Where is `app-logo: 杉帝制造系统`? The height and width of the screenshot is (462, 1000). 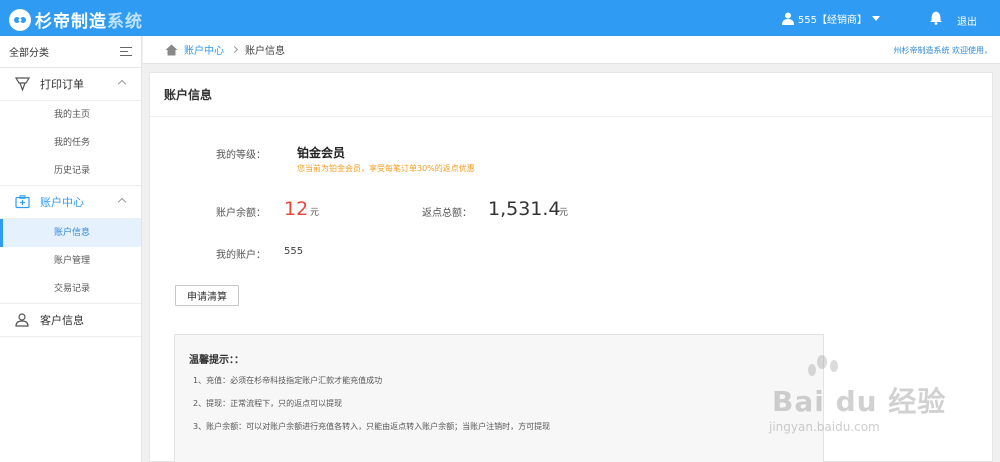
app-logo: 杉帝制造系统 is located at coordinates (76, 19).